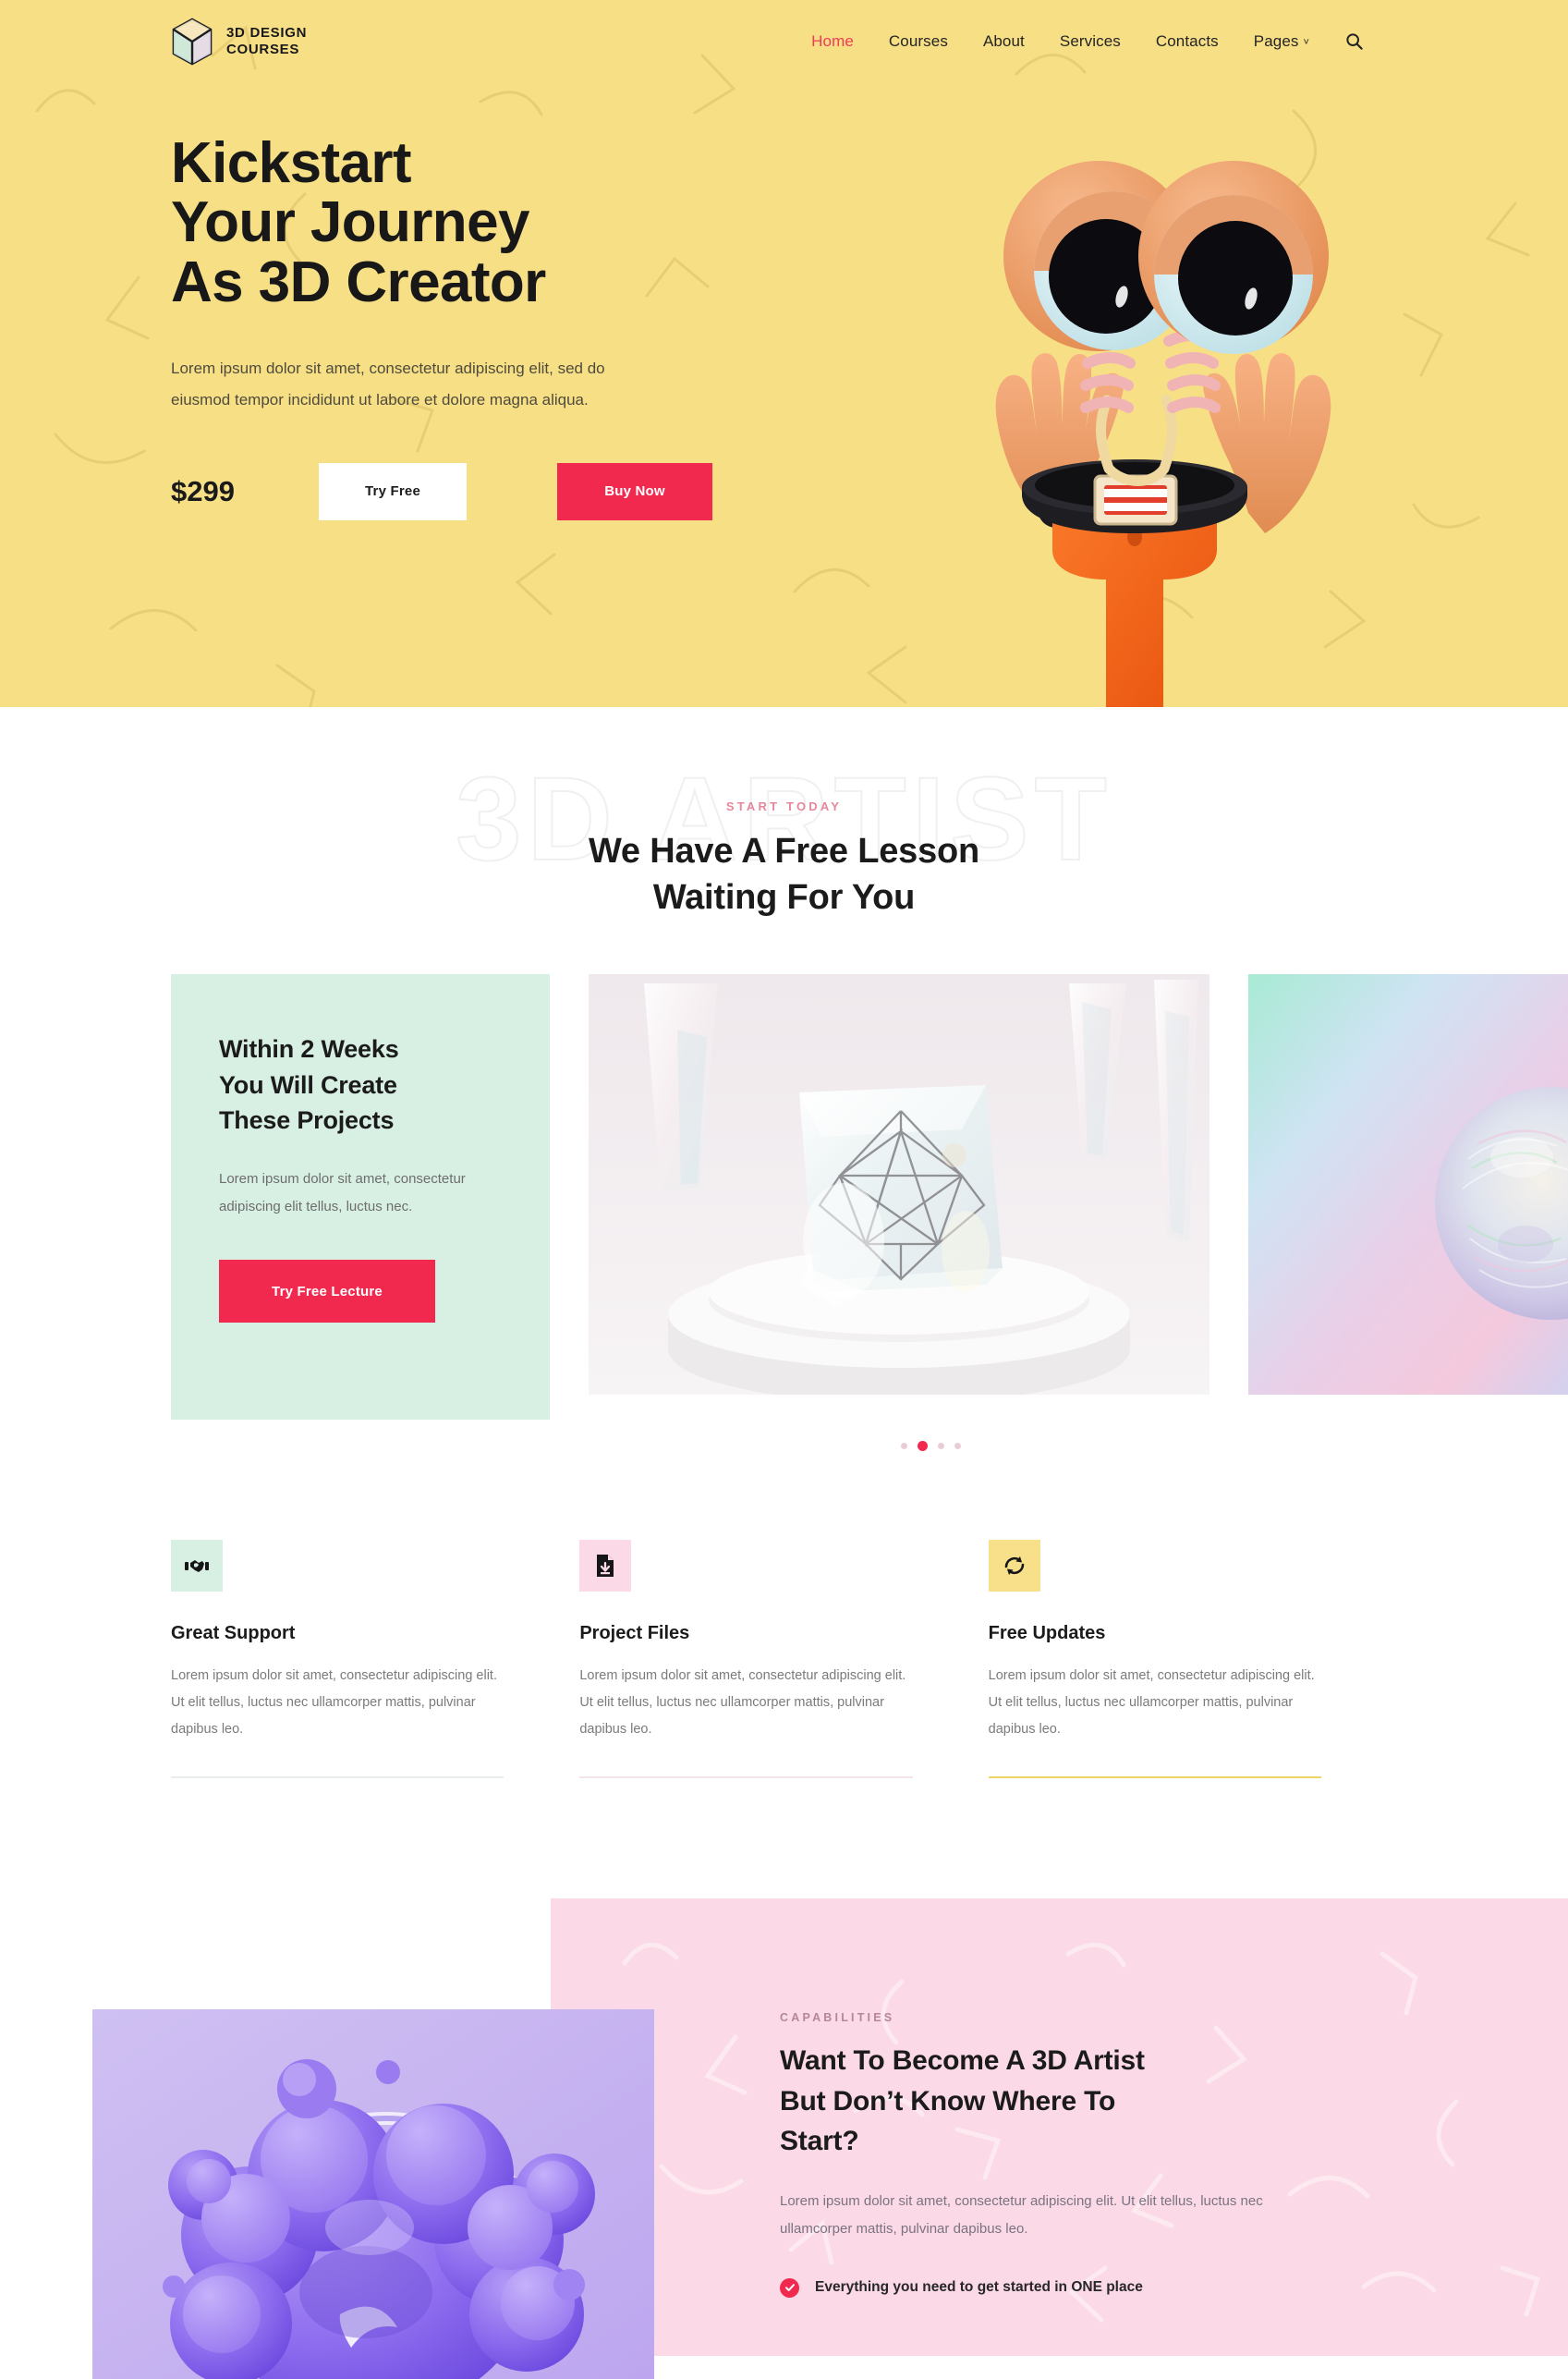 The width and height of the screenshot is (1568, 2379). I want to click on capabilities-title-line-2: But Don’t Know Where To, so click(948, 2101).